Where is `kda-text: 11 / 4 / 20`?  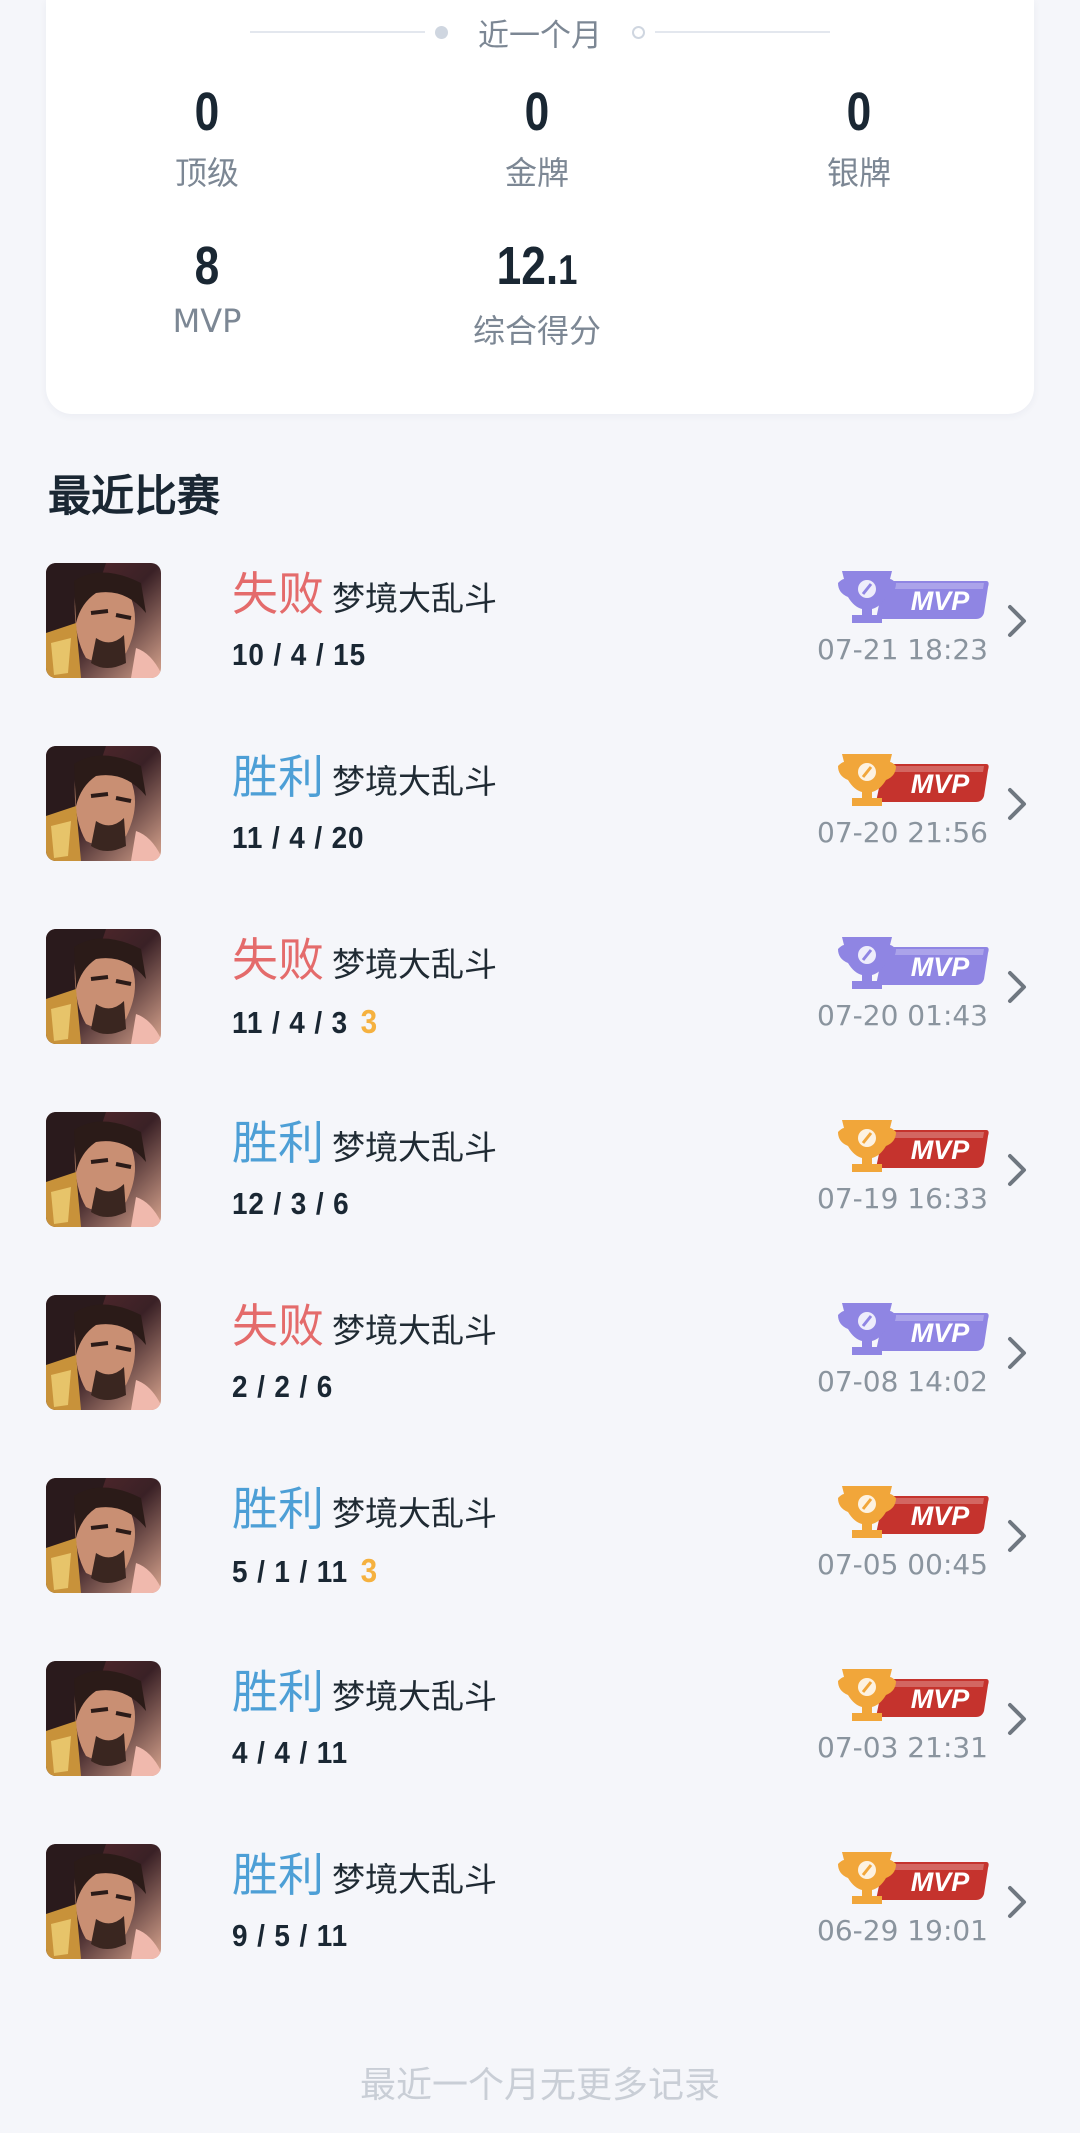
kda-text: 11 / 4 / 20 is located at coordinates (298, 837).